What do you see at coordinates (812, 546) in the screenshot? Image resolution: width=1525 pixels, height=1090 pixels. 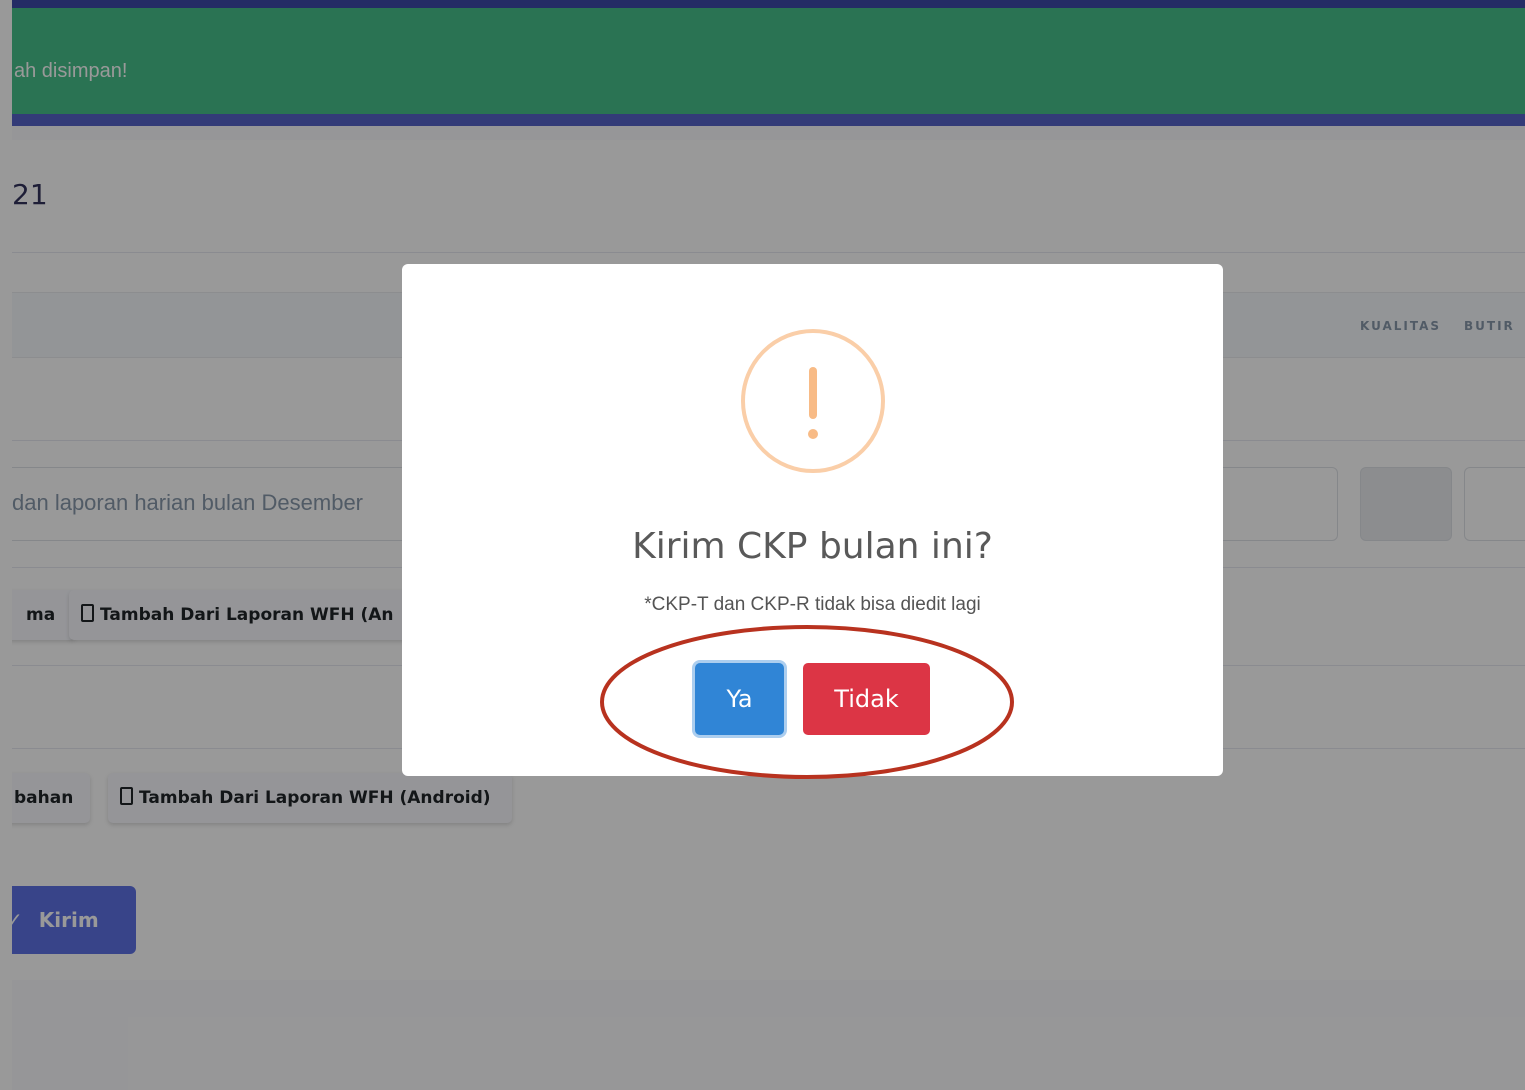 I see `dialog-title: Kirim CKP bulan ini?` at bounding box center [812, 546].